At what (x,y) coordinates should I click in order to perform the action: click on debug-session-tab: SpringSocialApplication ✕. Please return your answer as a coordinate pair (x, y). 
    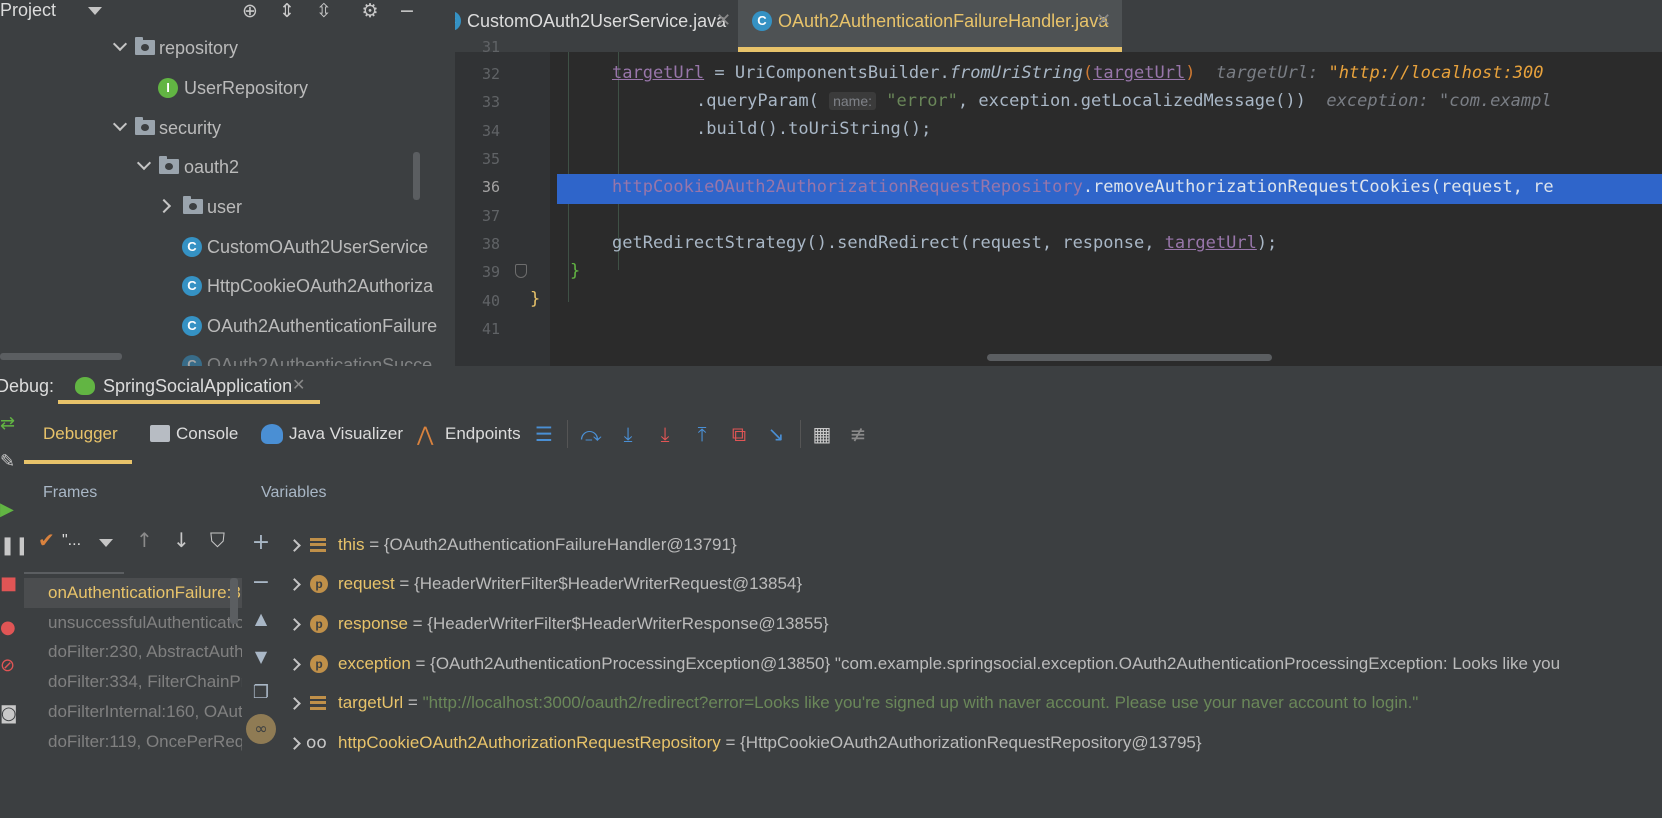
    Looking at the image, I should click on (189, 385).